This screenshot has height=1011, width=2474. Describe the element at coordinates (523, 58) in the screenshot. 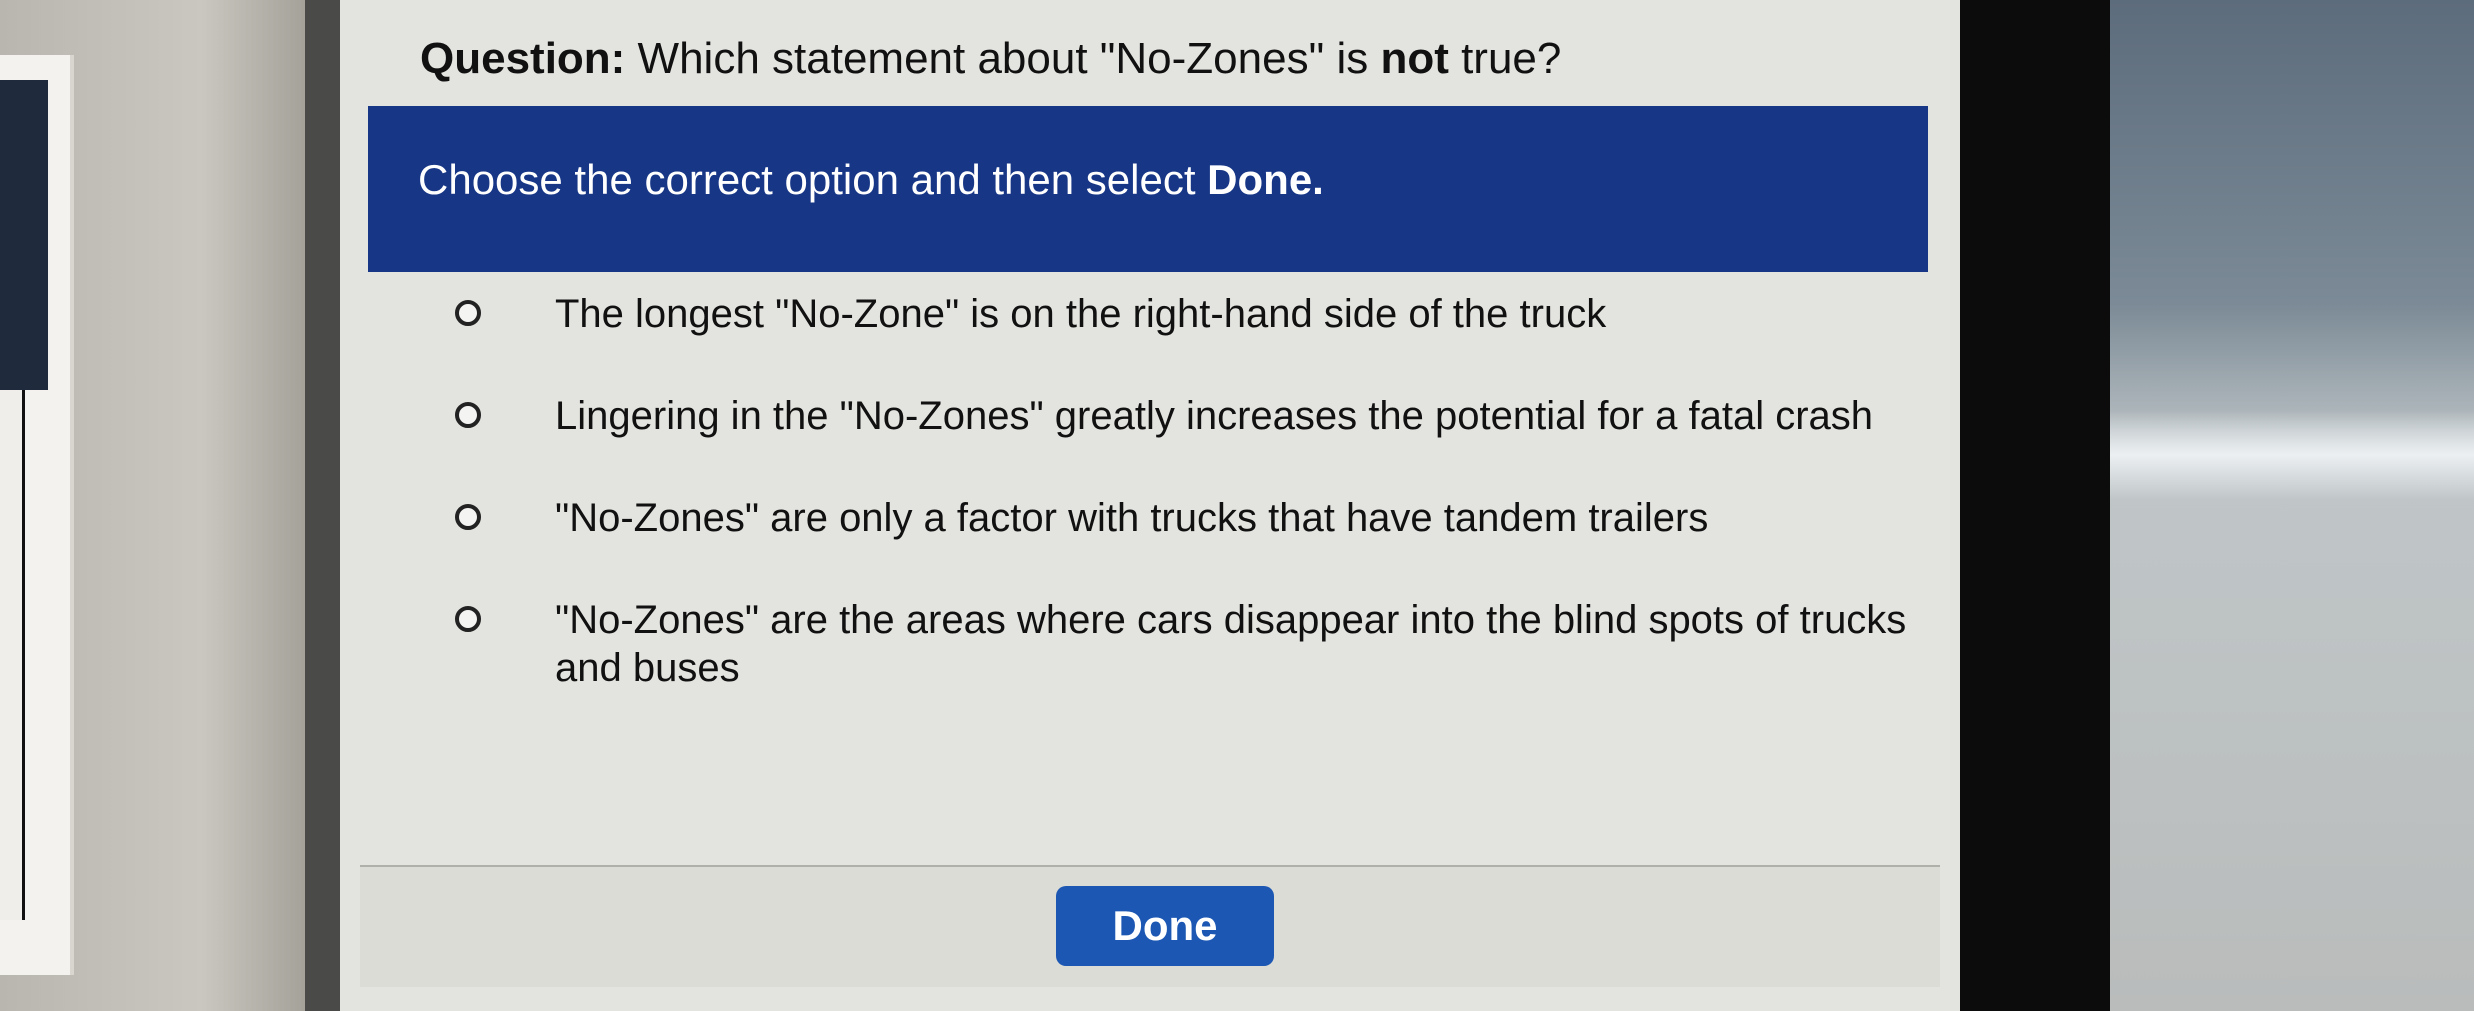

I see `question-label: Question:` at that location.